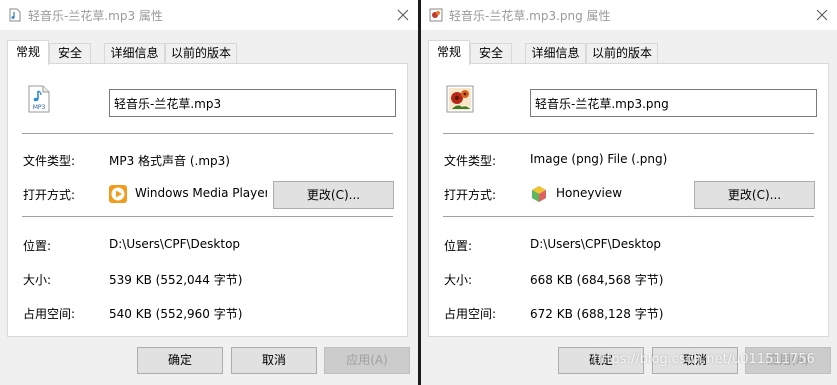  What do you see at coordinates (704, 359) in the screenshot?
I see `watermark-text: https://blog.csdn.net/u011511756` at bounding box center [704, 359].